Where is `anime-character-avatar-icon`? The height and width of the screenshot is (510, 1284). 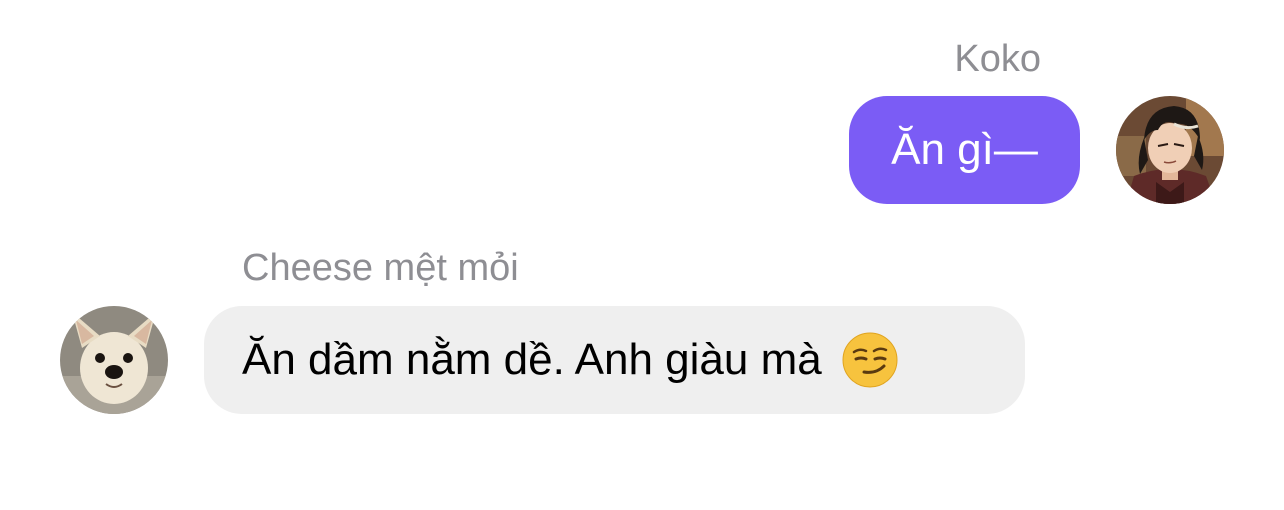
anime-character-avatar-icon is located at coordinates (1170, 150).